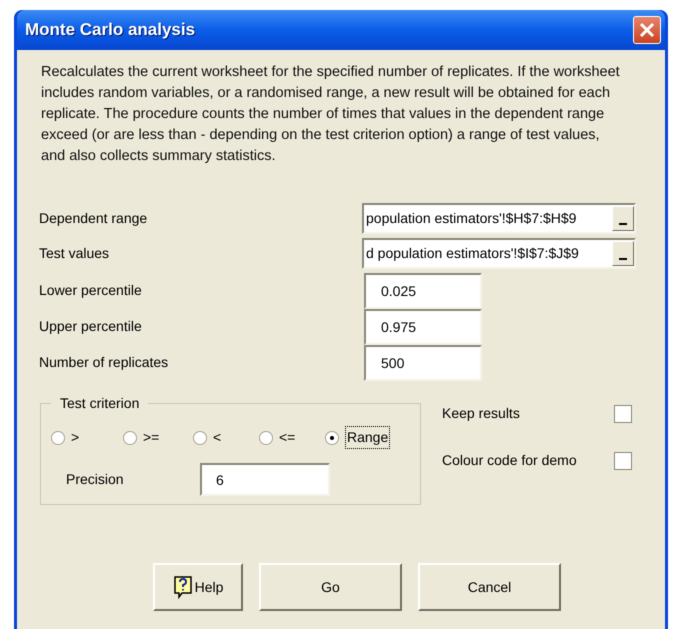 The width and height of the screenshot is (675, 629). What do you see at coordinates (499, 218) in the screenshot?
I see `range-field: population estimators'!$H$7:$H$9` at bounding box center [499, 218].